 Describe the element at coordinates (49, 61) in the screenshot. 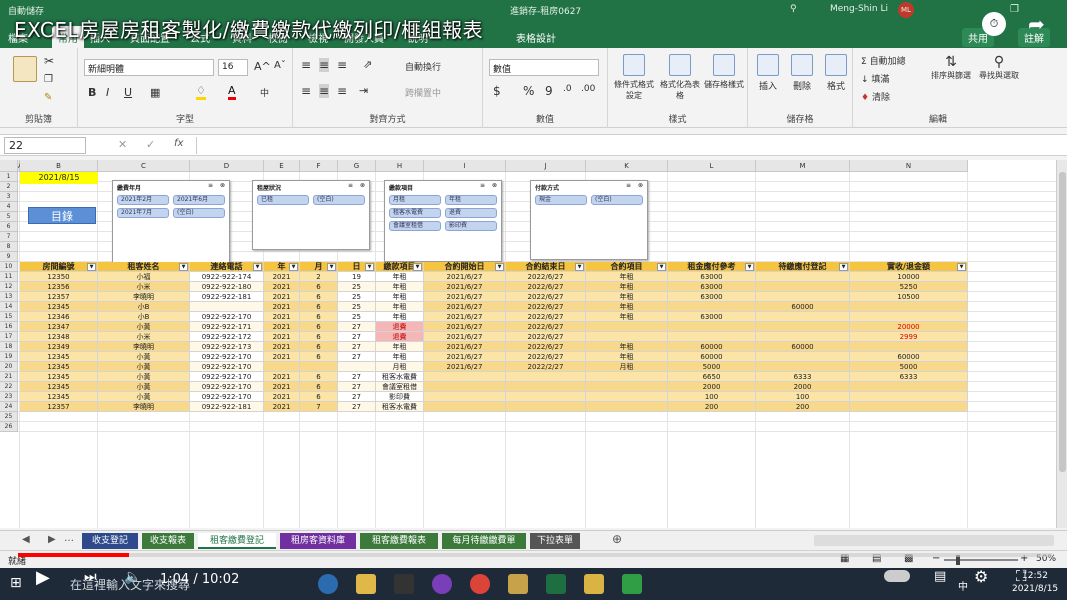

I see `cut-icon: ✂` at that location.